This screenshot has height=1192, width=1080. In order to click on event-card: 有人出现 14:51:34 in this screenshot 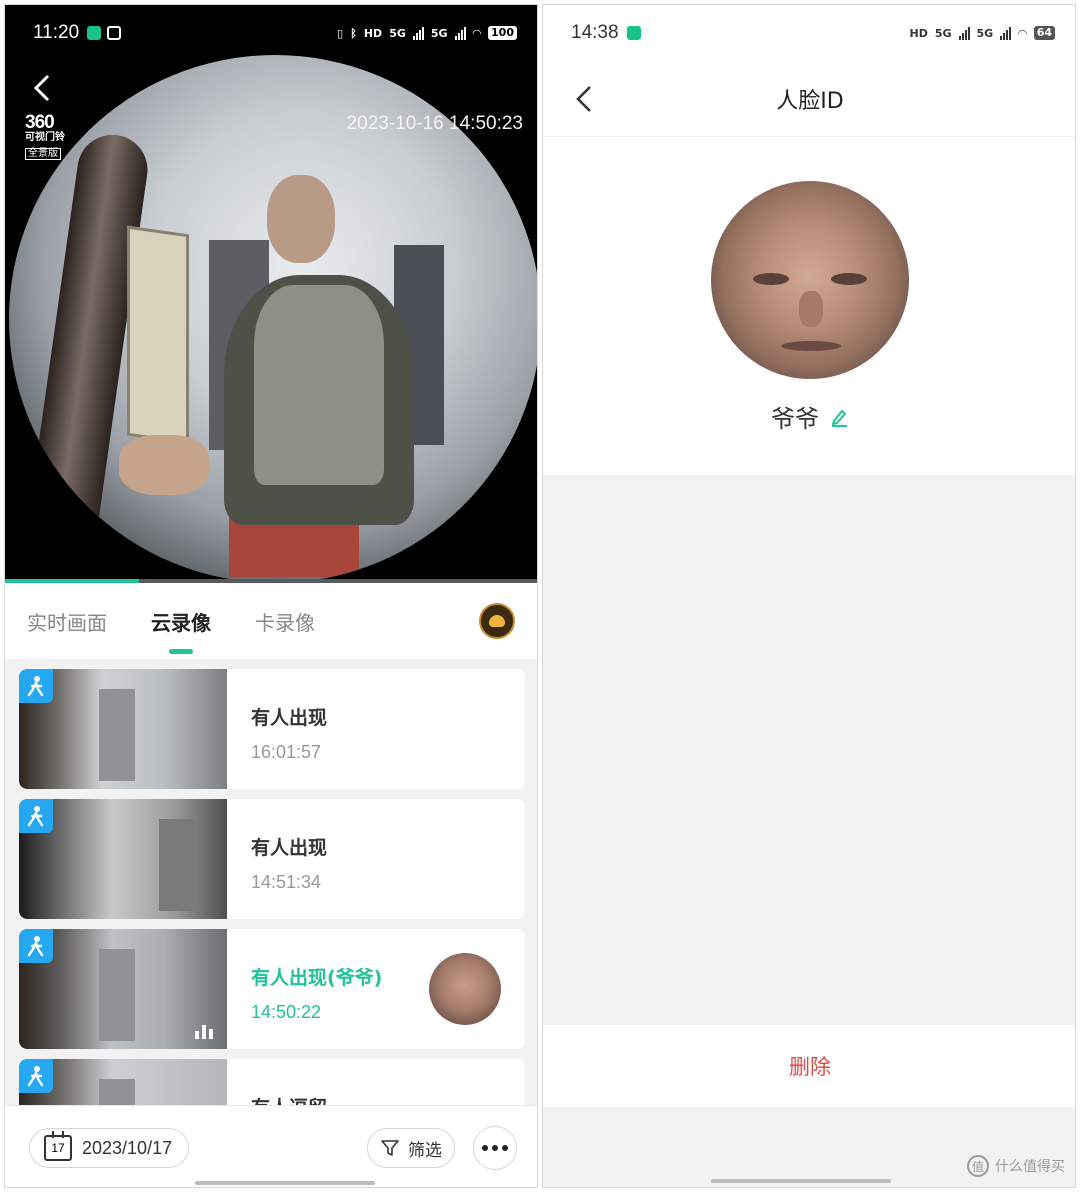, I will do `click(272, 859)`.